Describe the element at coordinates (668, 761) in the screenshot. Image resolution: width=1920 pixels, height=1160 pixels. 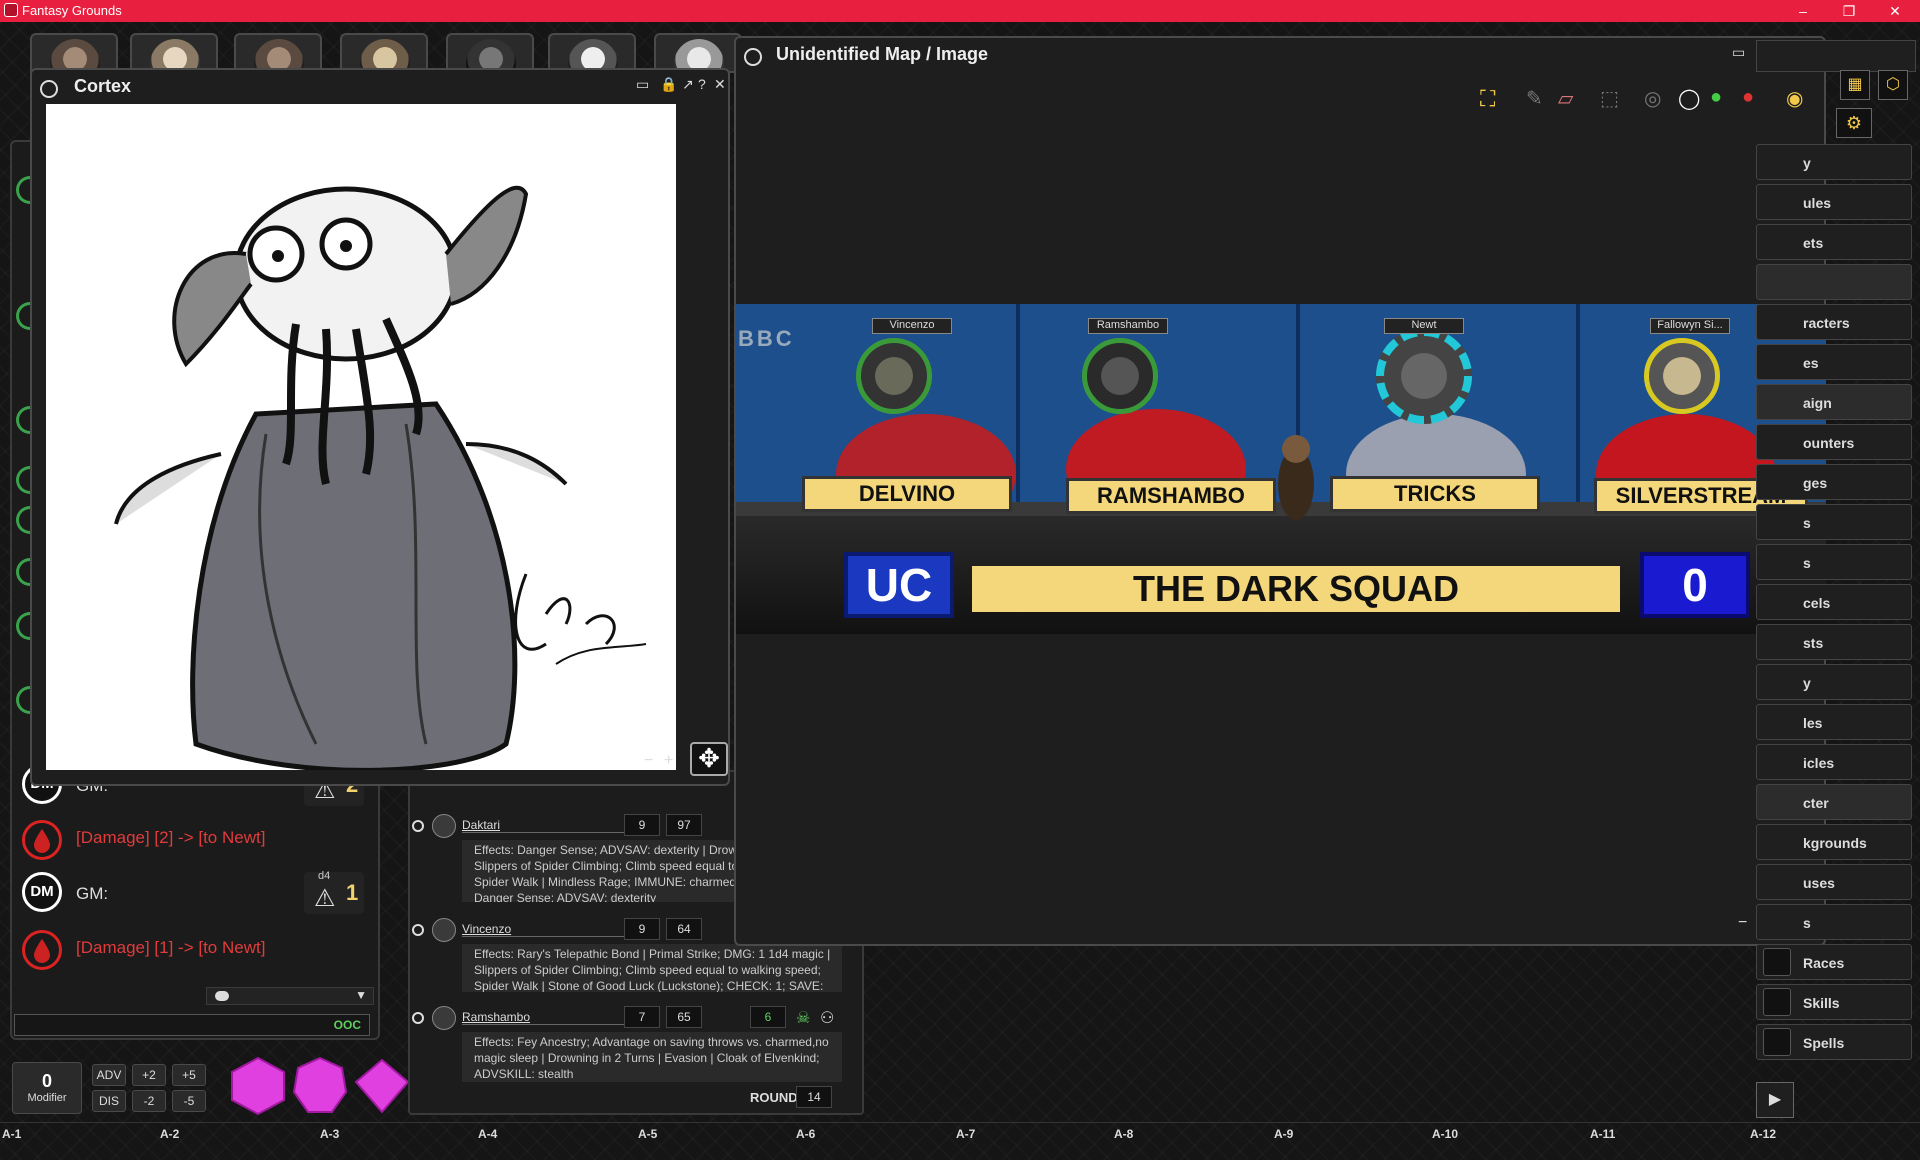
I see `zoom-in-icon: +` at that location.